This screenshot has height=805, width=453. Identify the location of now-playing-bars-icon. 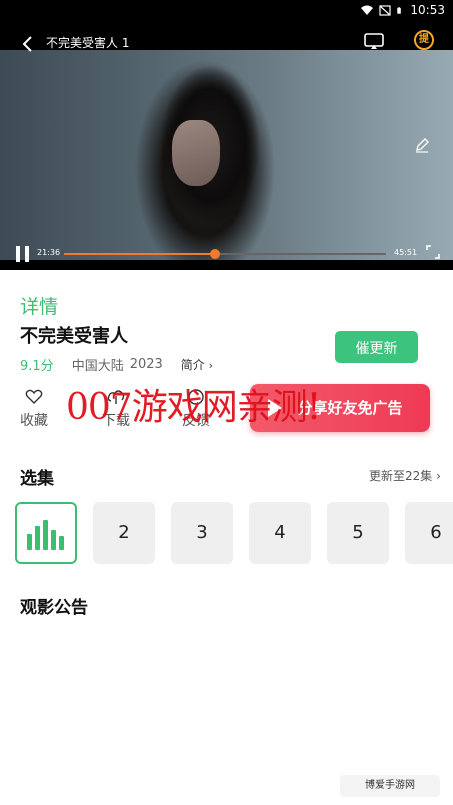
(47, 535).